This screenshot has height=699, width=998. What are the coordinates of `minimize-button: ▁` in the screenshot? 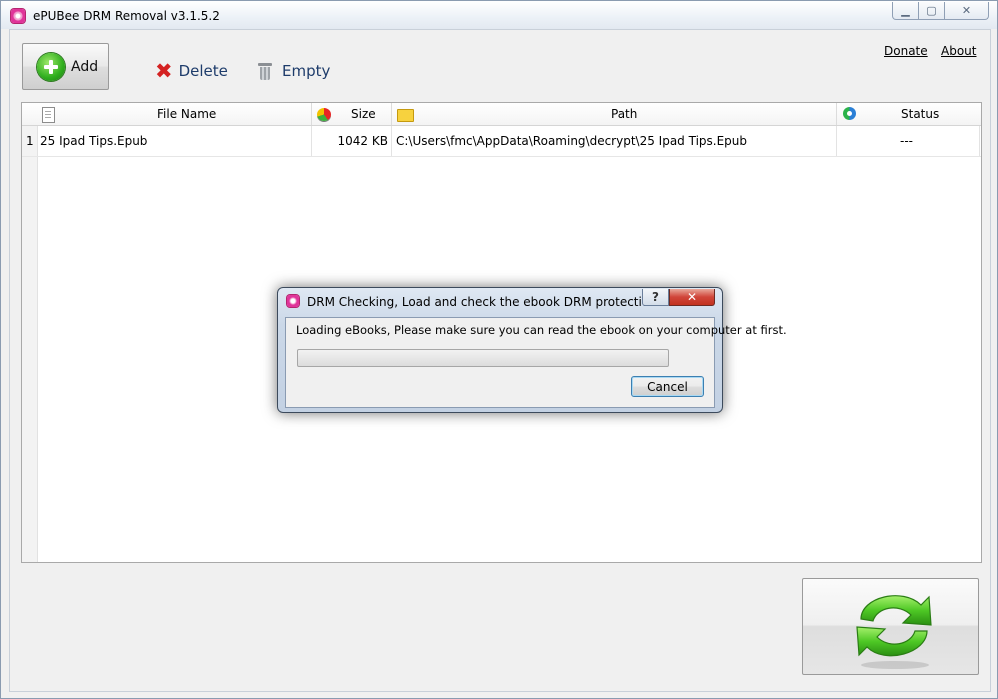 It's located at (905, 11).